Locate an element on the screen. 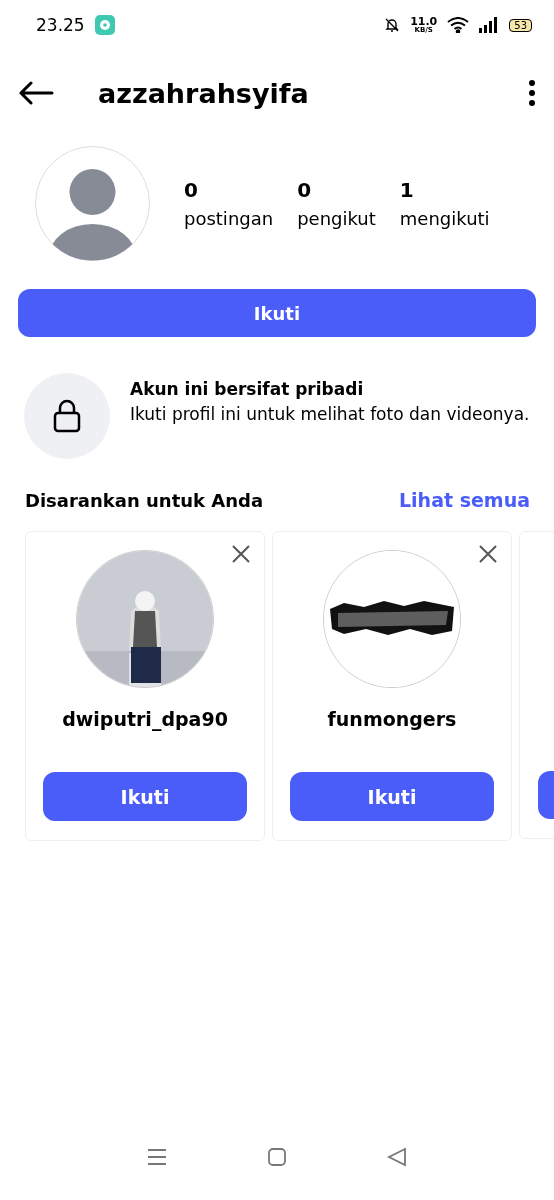 The image size is (554, 1200). suggestions-title: Disarankan untuk Anda is located at coordinates (144, 500).